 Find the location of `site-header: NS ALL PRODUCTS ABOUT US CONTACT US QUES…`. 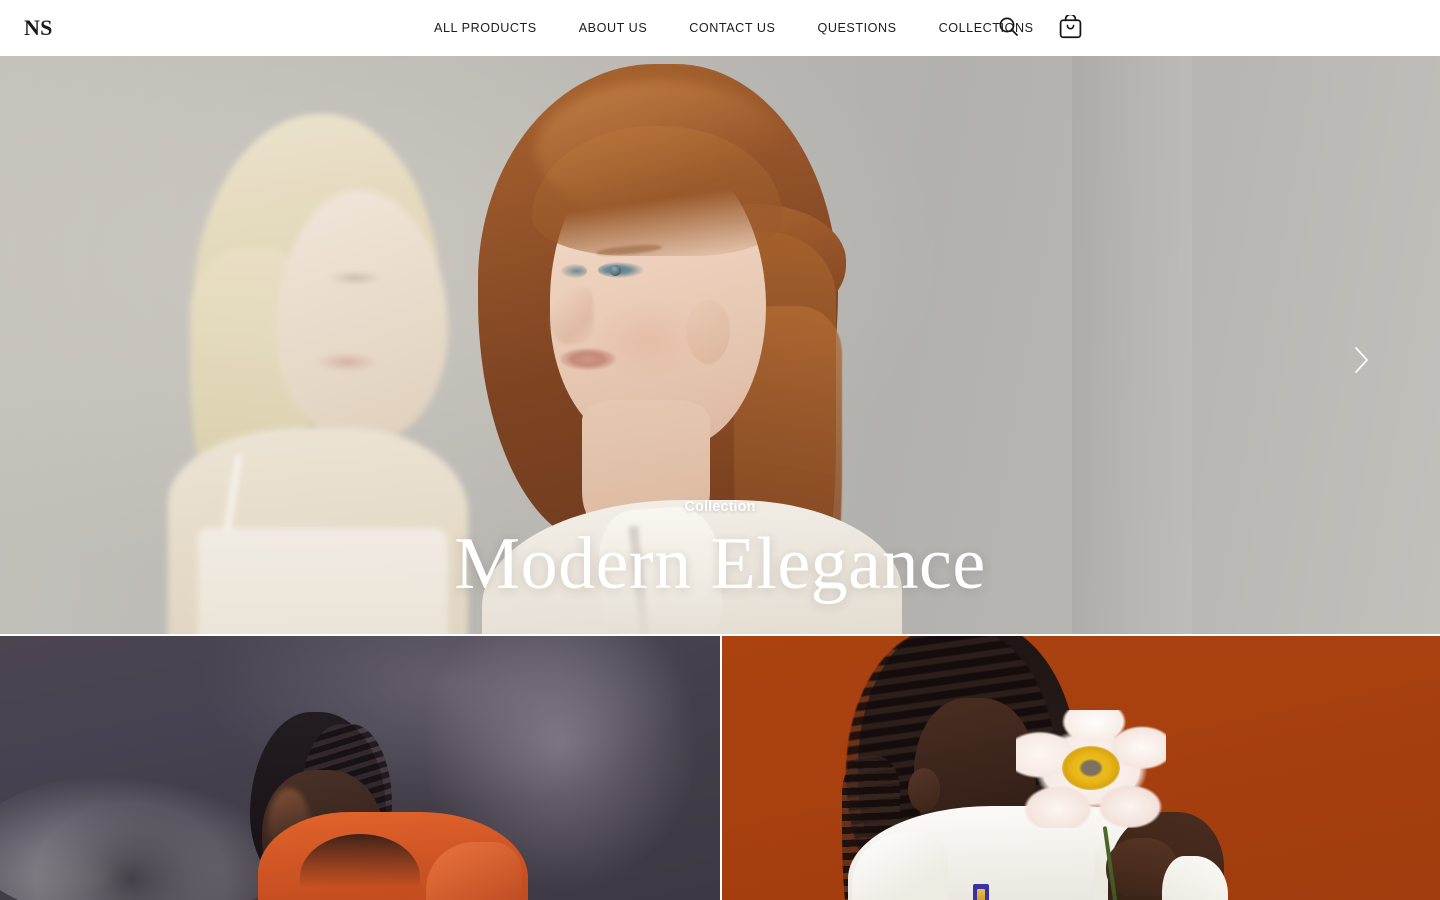

site-header: NS ALL PRODUCTS ABOUT US CONTACT US QUES… is located at coordinates (720, 28).